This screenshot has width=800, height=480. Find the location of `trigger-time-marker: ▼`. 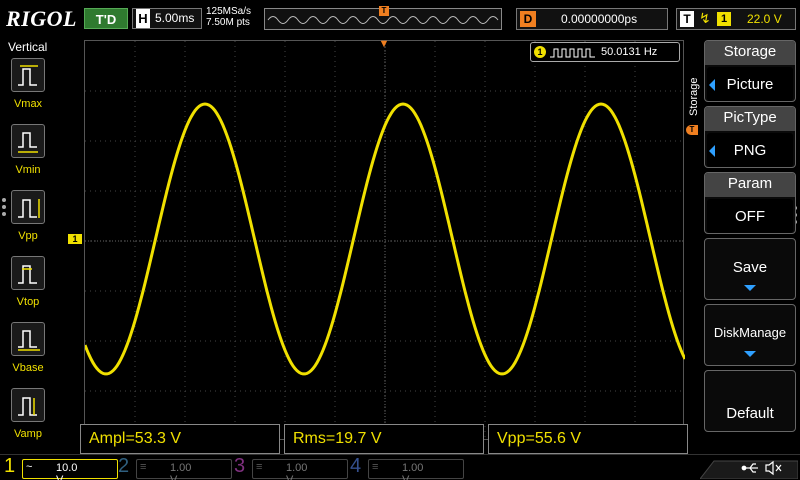

trigger-time-marker: ▼ is located at coordinates (384, 47).